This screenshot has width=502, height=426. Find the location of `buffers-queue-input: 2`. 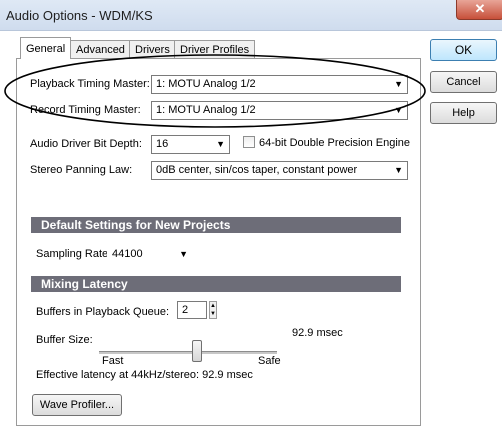

buffers-queue-input: 2 is located at coordinates (192, 310).